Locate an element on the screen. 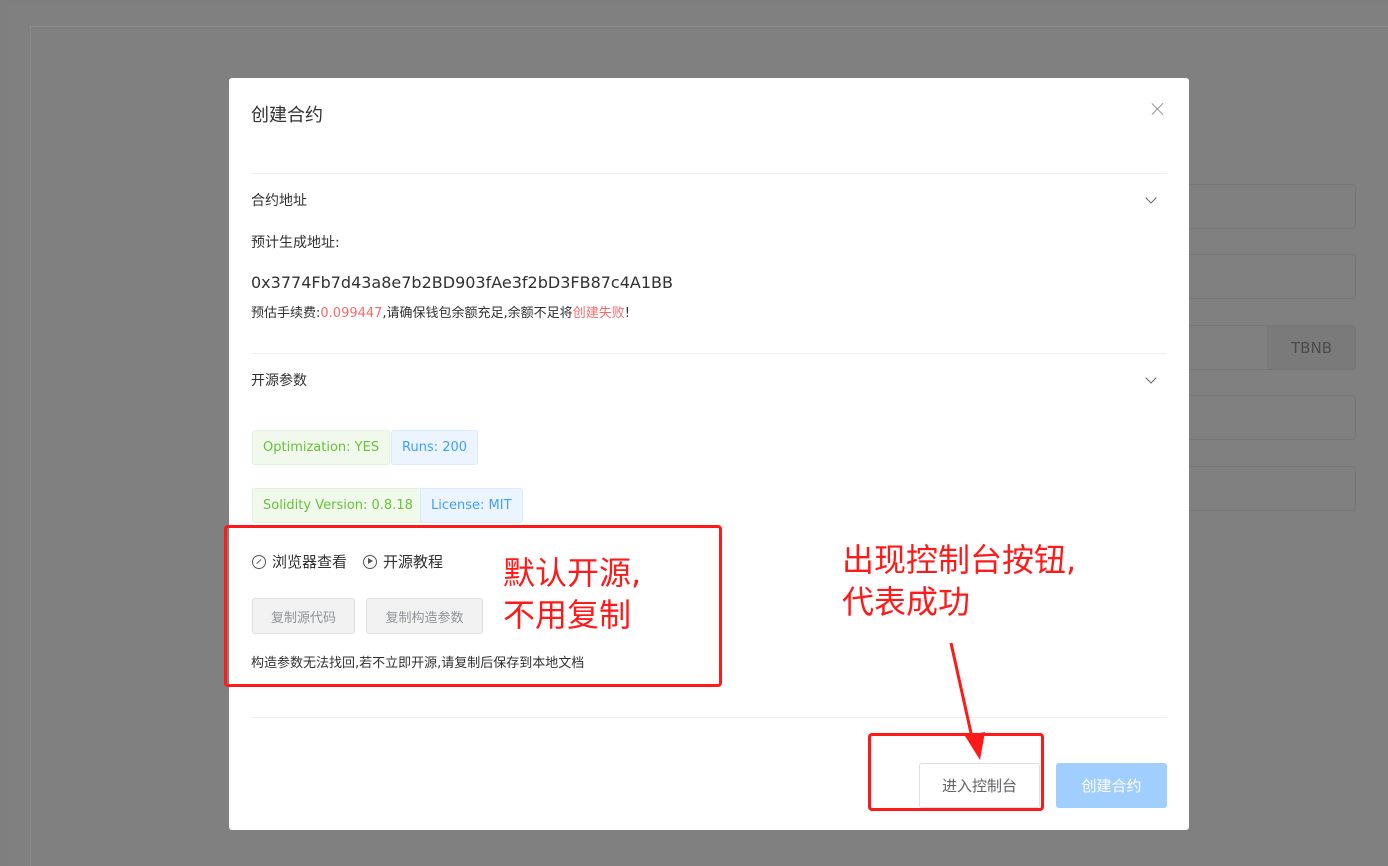 This screenshot has width=1388, height=866. annotation-box-opensource is located at coordinates (473, 606).